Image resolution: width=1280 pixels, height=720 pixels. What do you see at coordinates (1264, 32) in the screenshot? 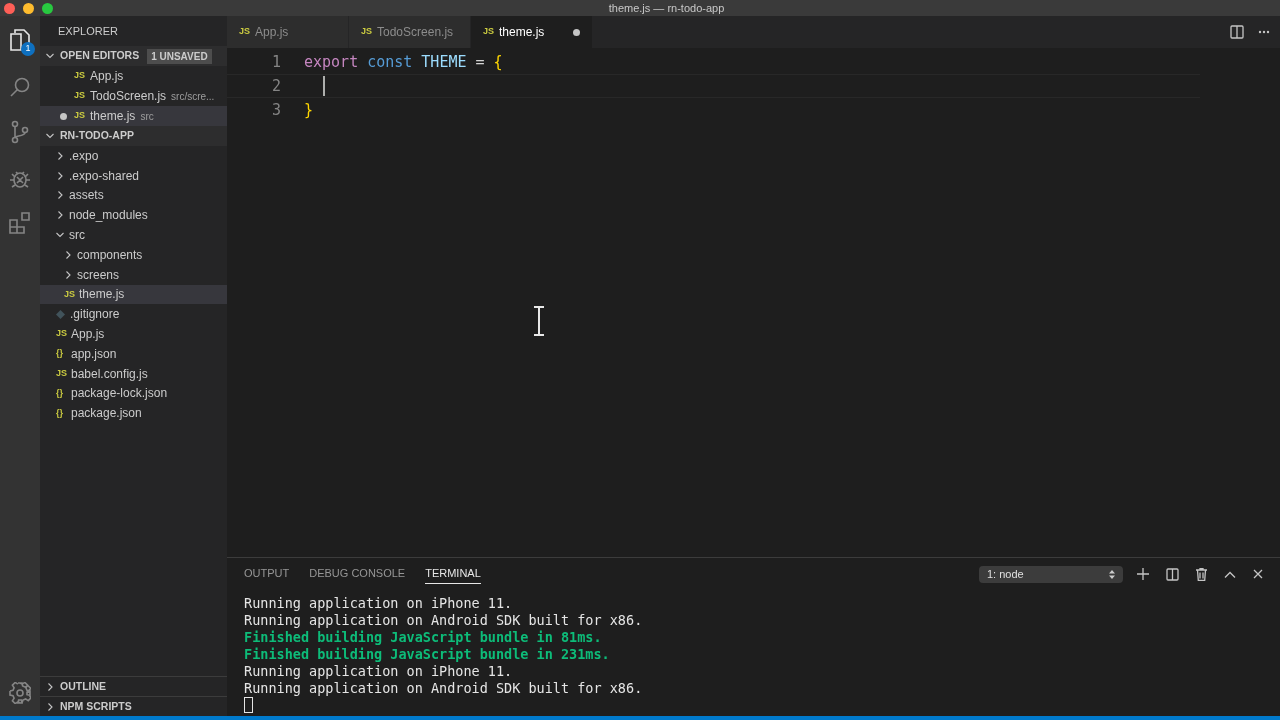
I see `more-actions-icon` at bounding box center [1264, 32].